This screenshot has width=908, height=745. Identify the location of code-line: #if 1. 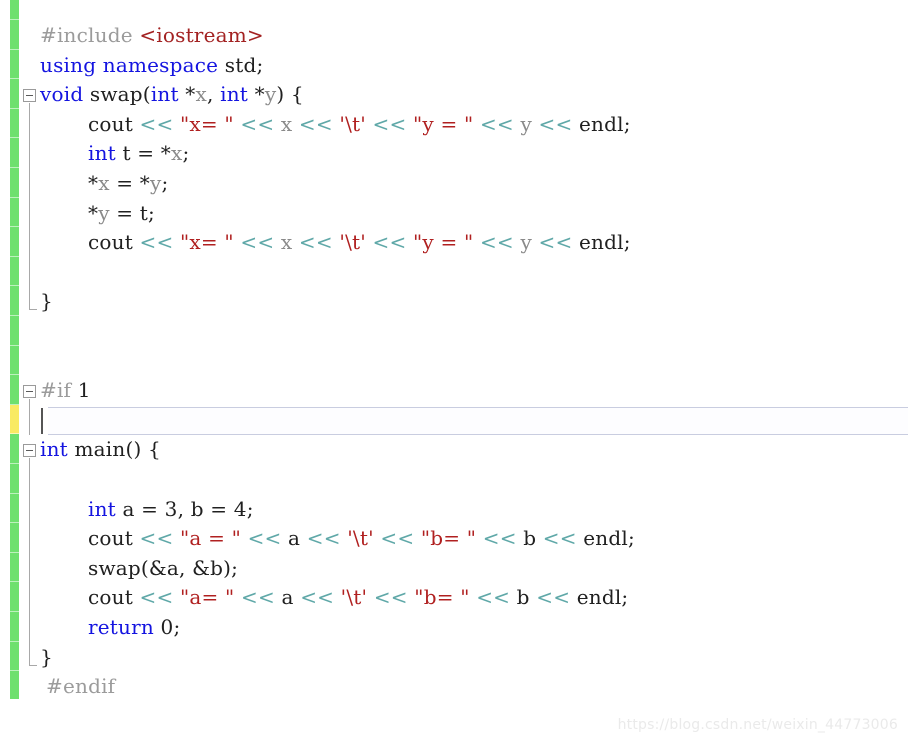
(65, 390).